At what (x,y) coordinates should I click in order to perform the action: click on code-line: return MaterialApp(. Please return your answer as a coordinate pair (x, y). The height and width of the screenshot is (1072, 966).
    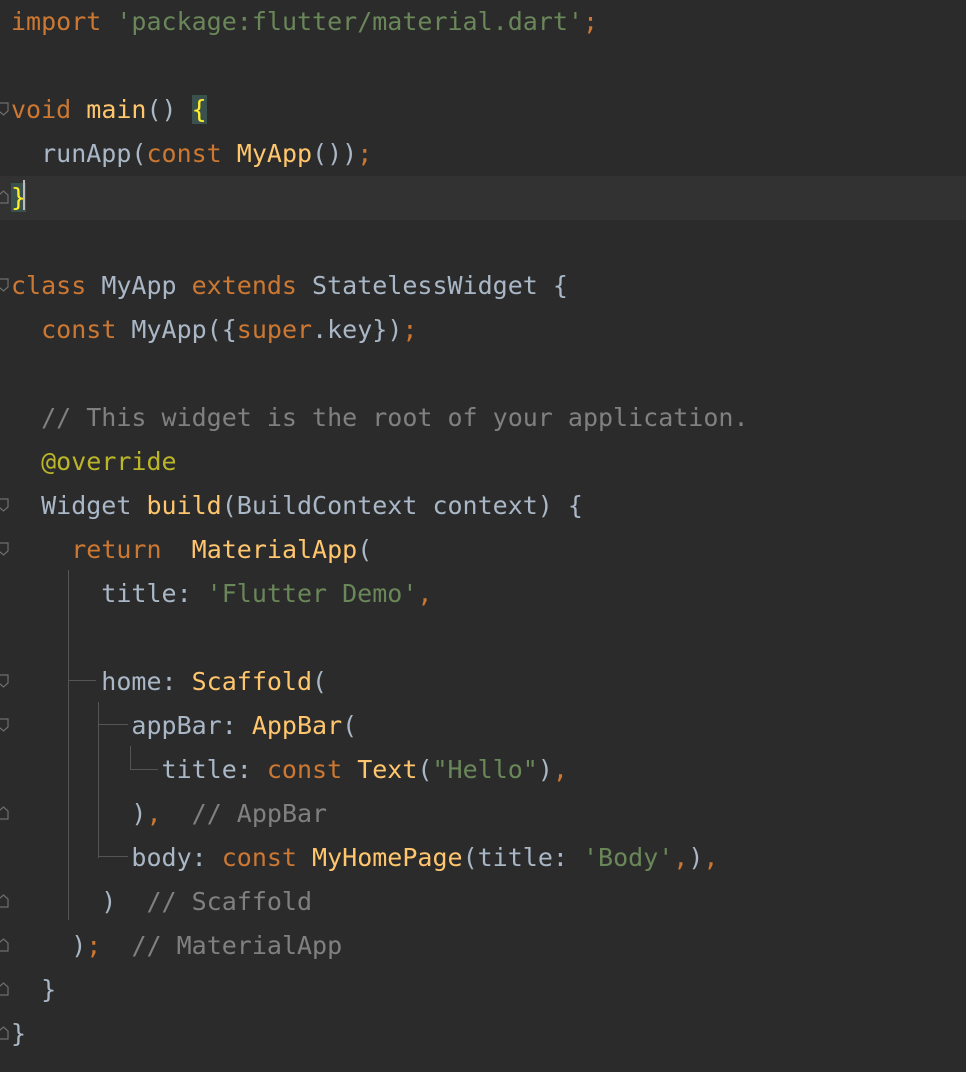
    Looking at the image, I should click on (483, 550).